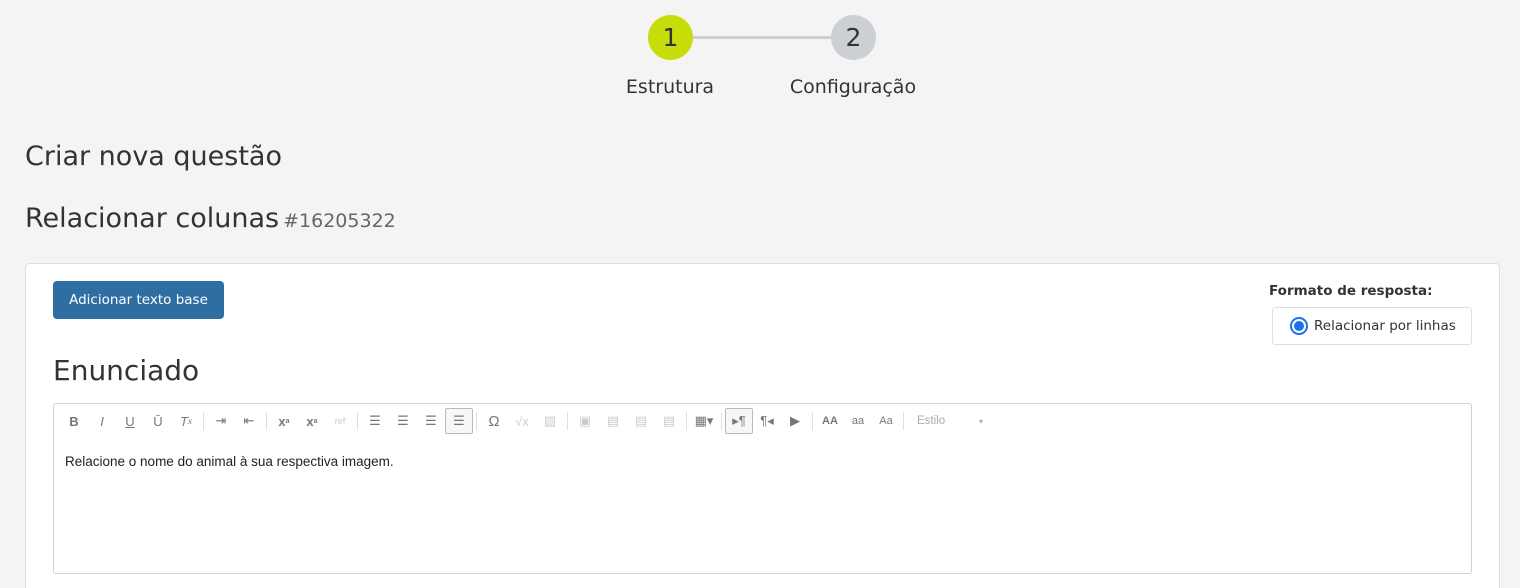  I want to click on step-2-circle: 2, so click(853, 37).